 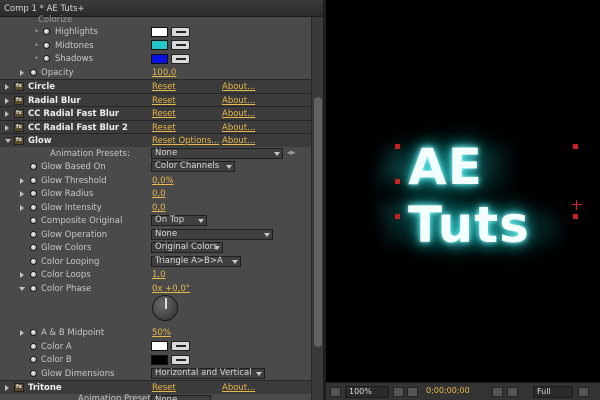 I want to click on shadows-color-swatch, so click(x=159, y=58).